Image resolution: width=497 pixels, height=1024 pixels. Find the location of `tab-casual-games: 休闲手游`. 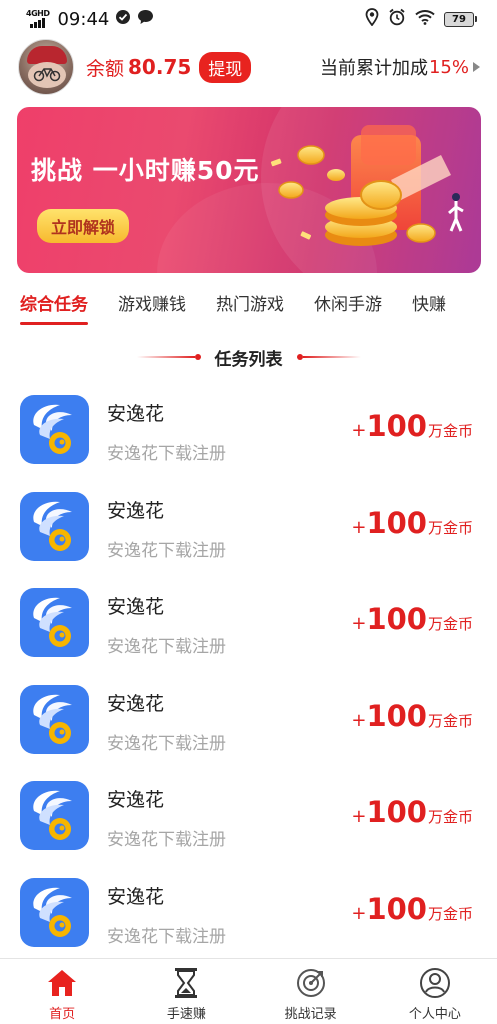

tab-casual-games: 休闲手游 is located at coordinates (348, 307).